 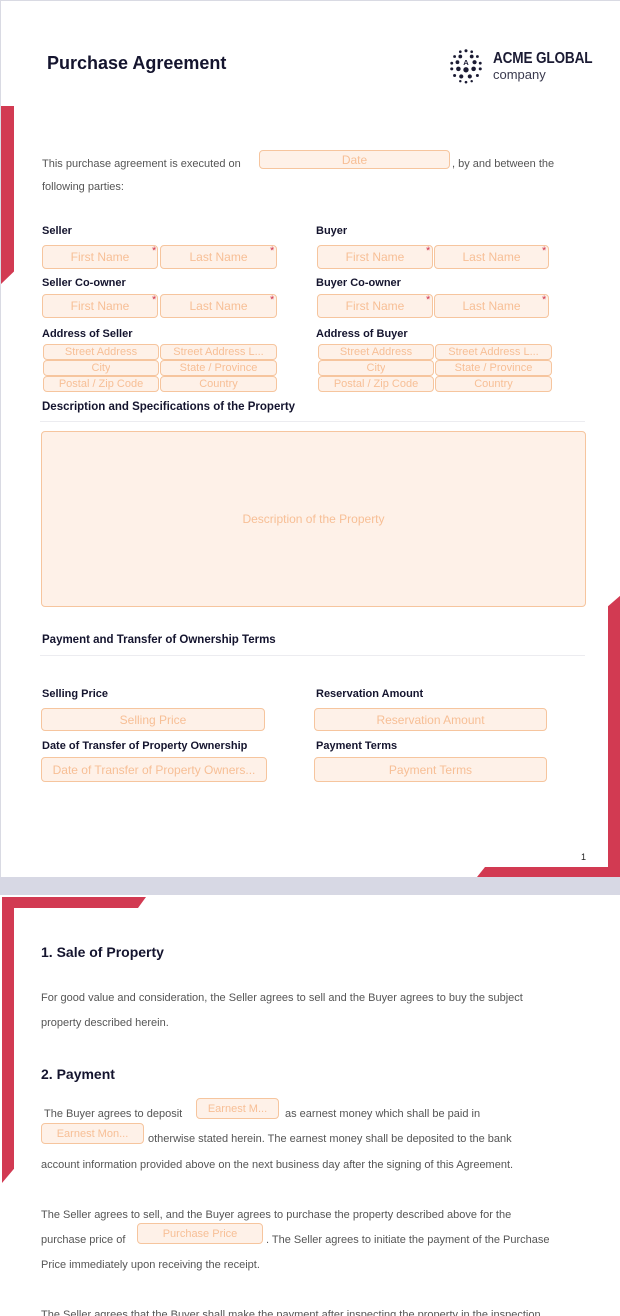 I want to click on selling-price-field: Selling Price, so click(x=153, y=719).